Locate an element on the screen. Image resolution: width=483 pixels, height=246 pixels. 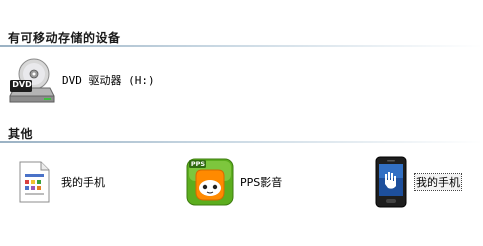
my-phone-item: 我的手机 is located at coordinates (60, 182).